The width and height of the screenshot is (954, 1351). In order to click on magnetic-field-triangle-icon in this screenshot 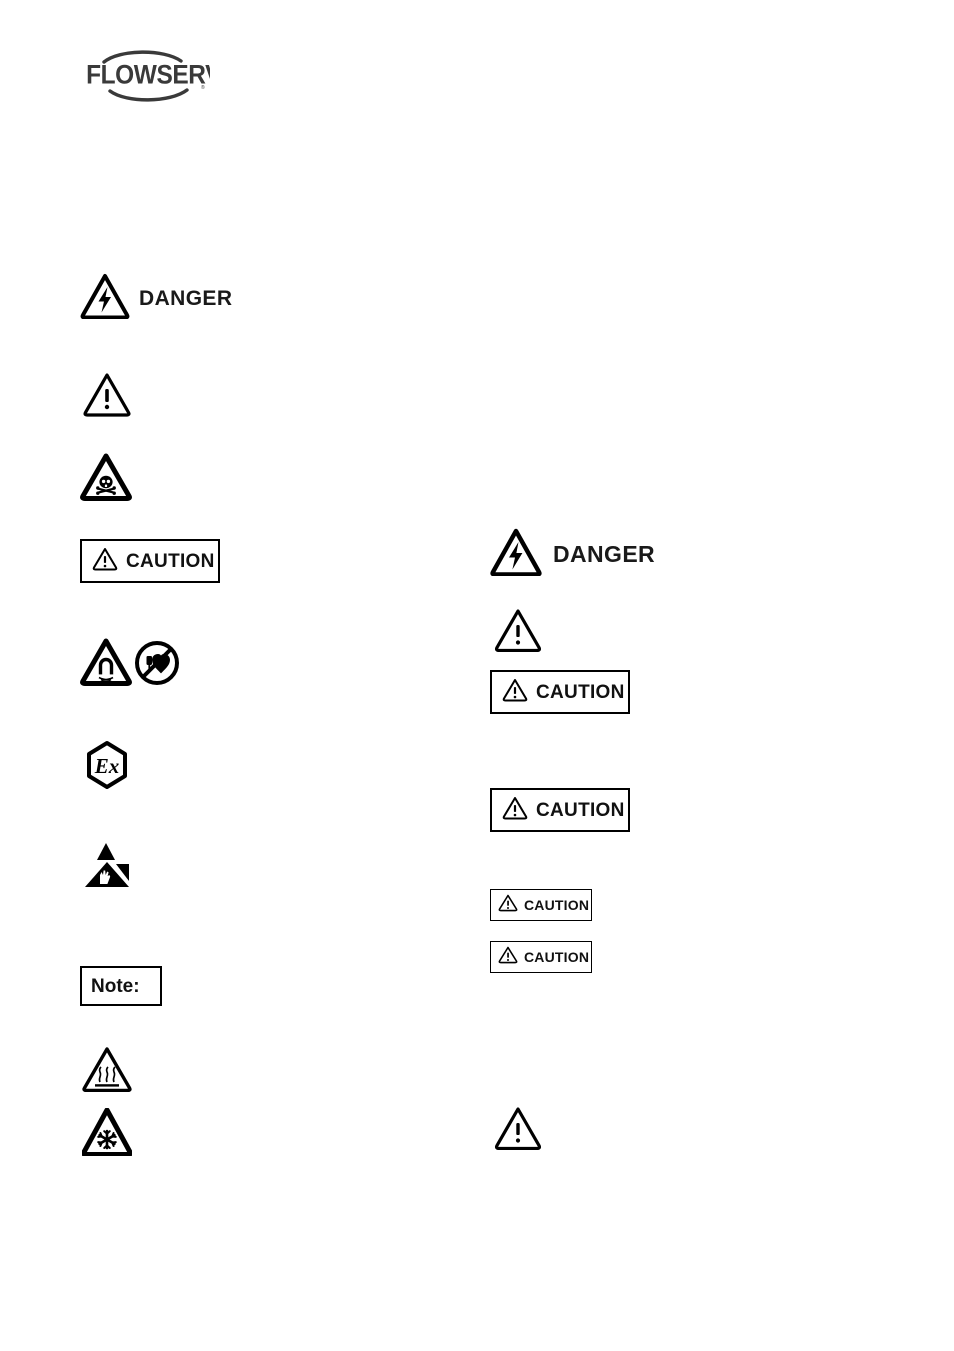, I will do `click(106, 664)`.